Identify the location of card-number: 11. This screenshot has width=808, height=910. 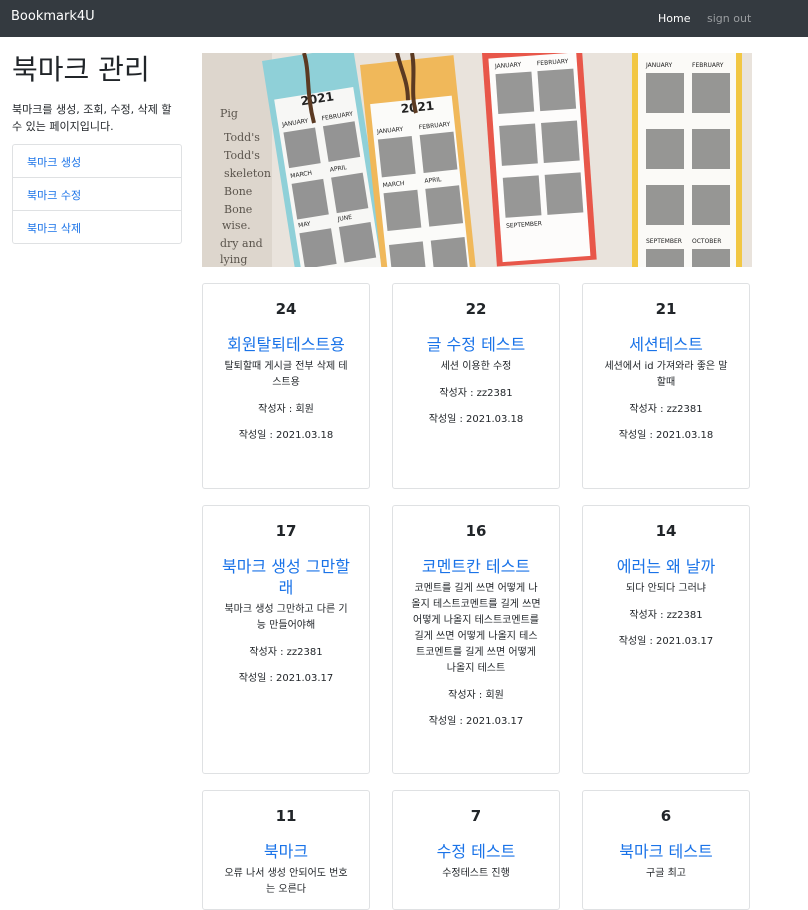
(286, 816).